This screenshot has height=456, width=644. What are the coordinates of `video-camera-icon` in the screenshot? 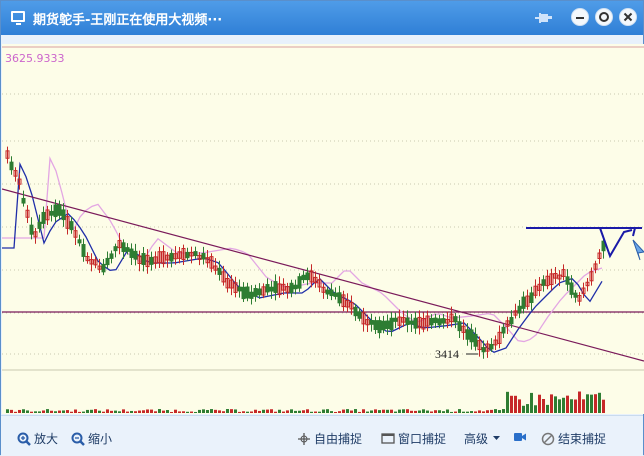 It's located at (520, 437).